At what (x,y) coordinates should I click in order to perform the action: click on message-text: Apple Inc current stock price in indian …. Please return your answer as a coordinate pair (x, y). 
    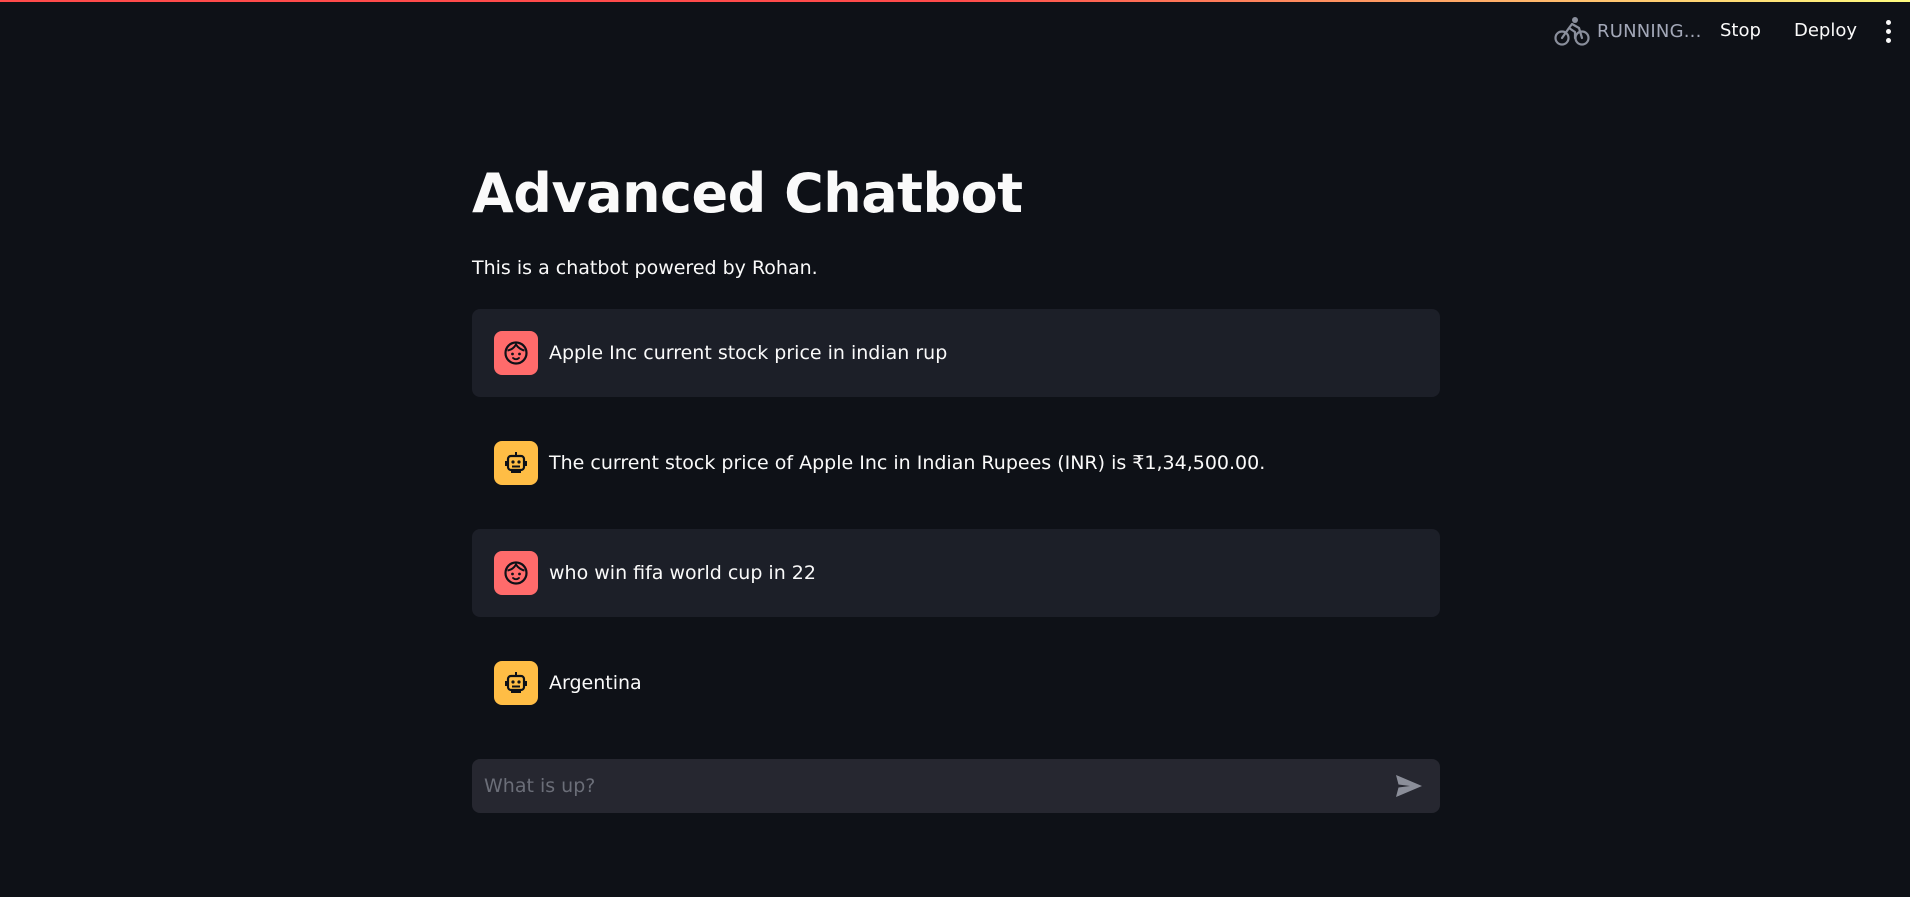
    Looking at the image, I should click on (748, 353).